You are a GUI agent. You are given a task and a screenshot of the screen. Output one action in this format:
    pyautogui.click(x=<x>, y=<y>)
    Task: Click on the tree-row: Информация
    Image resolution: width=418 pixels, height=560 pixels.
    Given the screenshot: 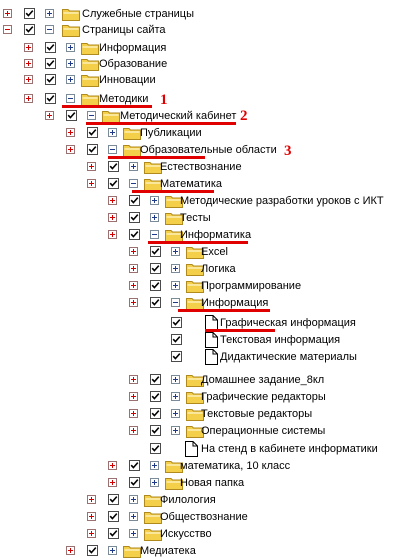 What is the action you would take?
    pyautogui.click(x=209, y=48)
    